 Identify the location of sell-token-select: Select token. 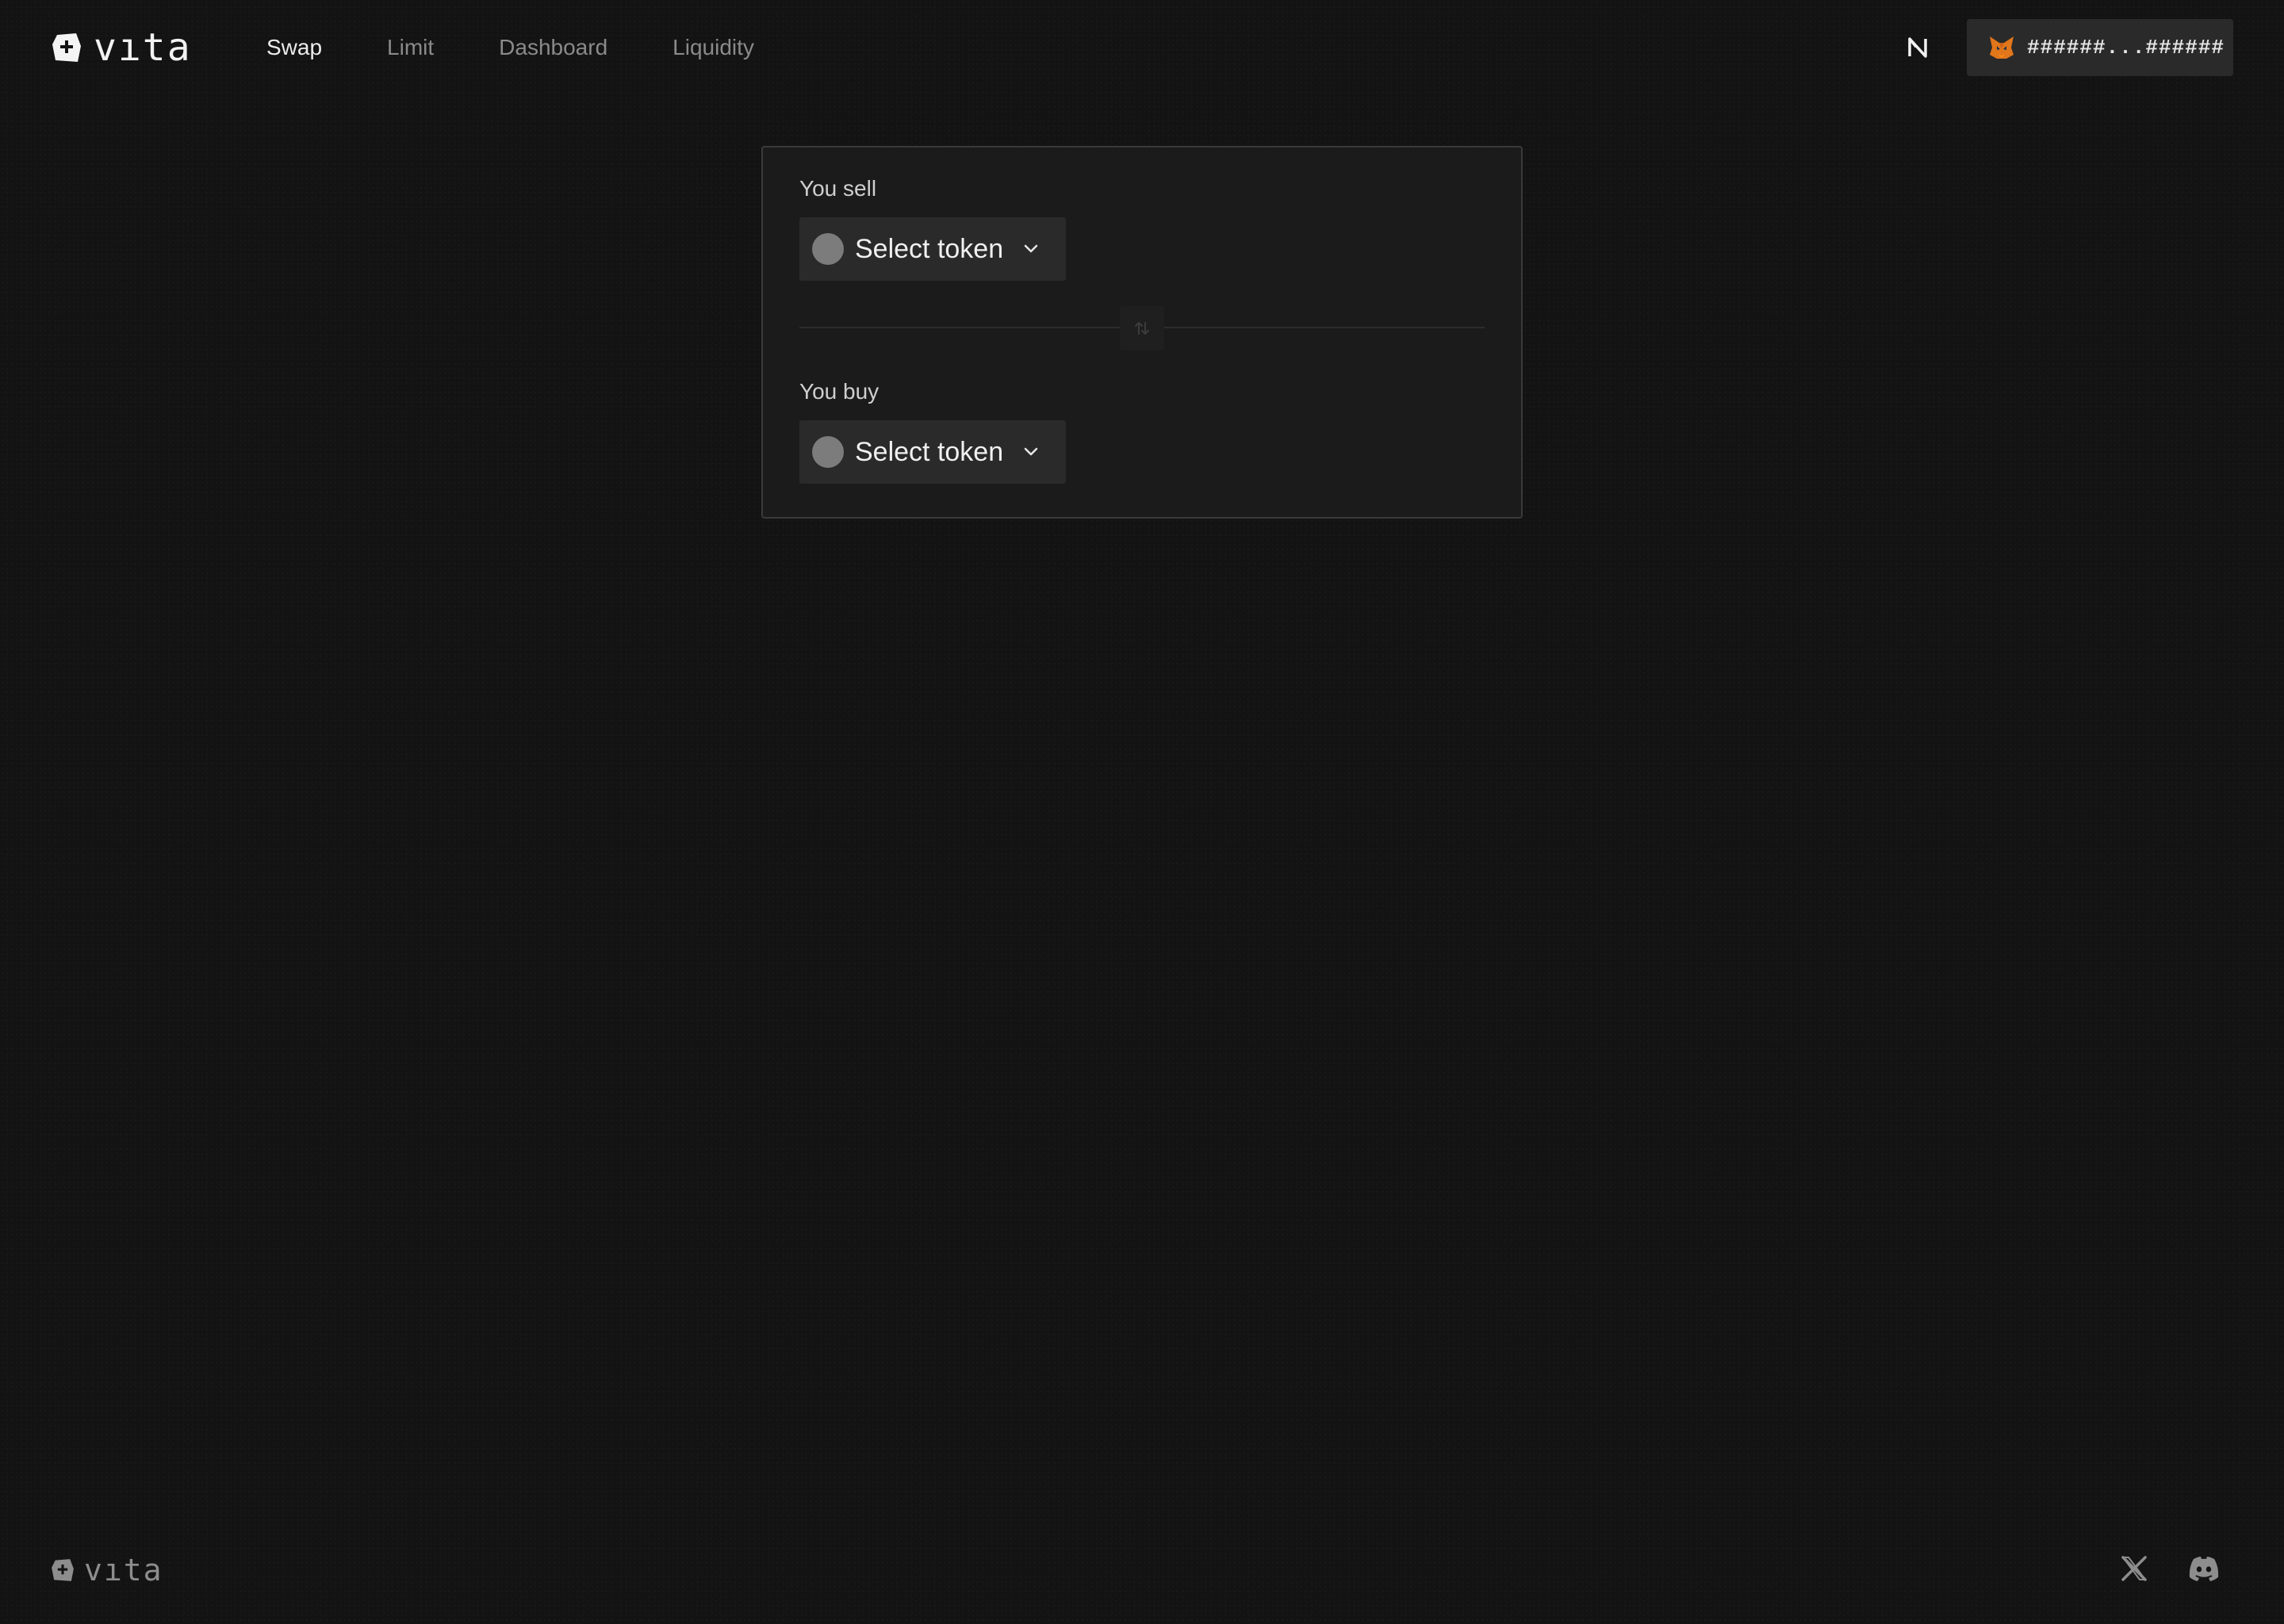
(932, 249).